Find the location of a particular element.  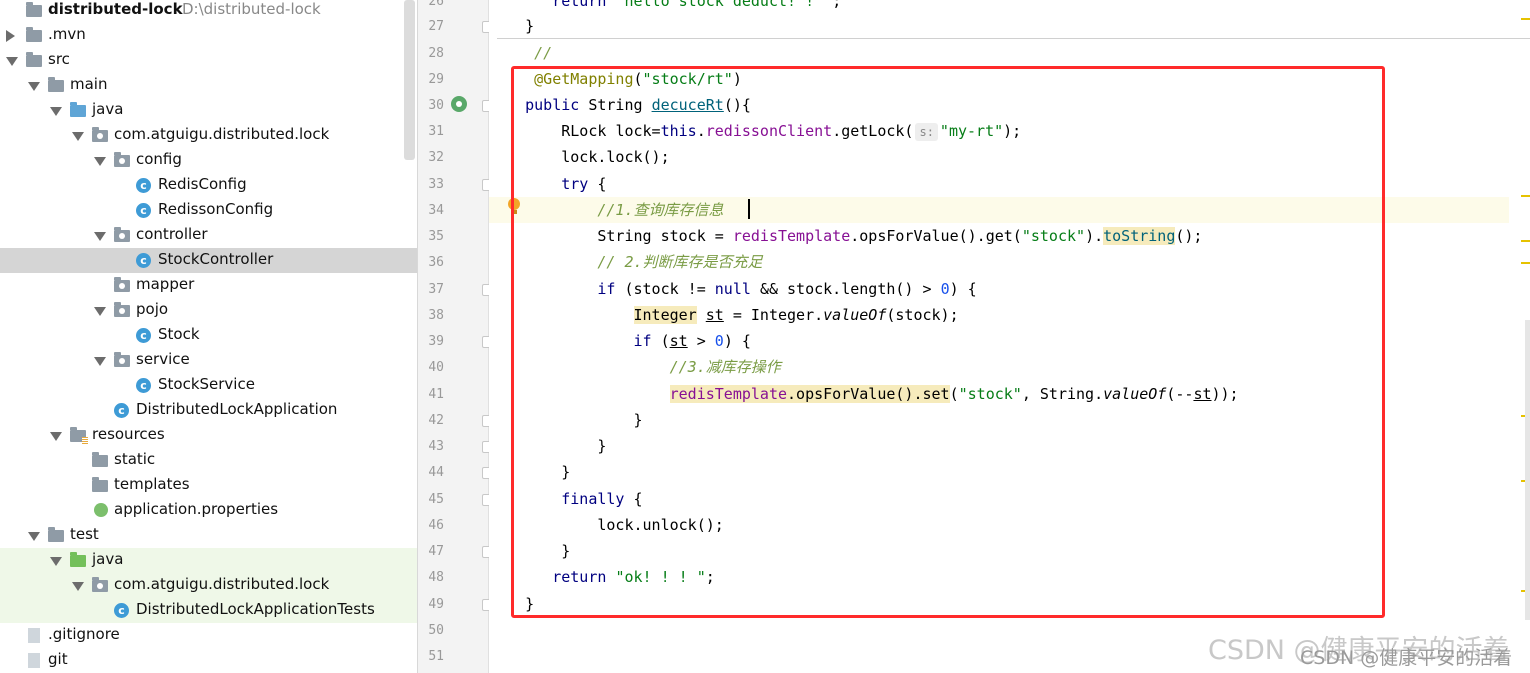

tree-item: test is located at coordinates (208, 535).